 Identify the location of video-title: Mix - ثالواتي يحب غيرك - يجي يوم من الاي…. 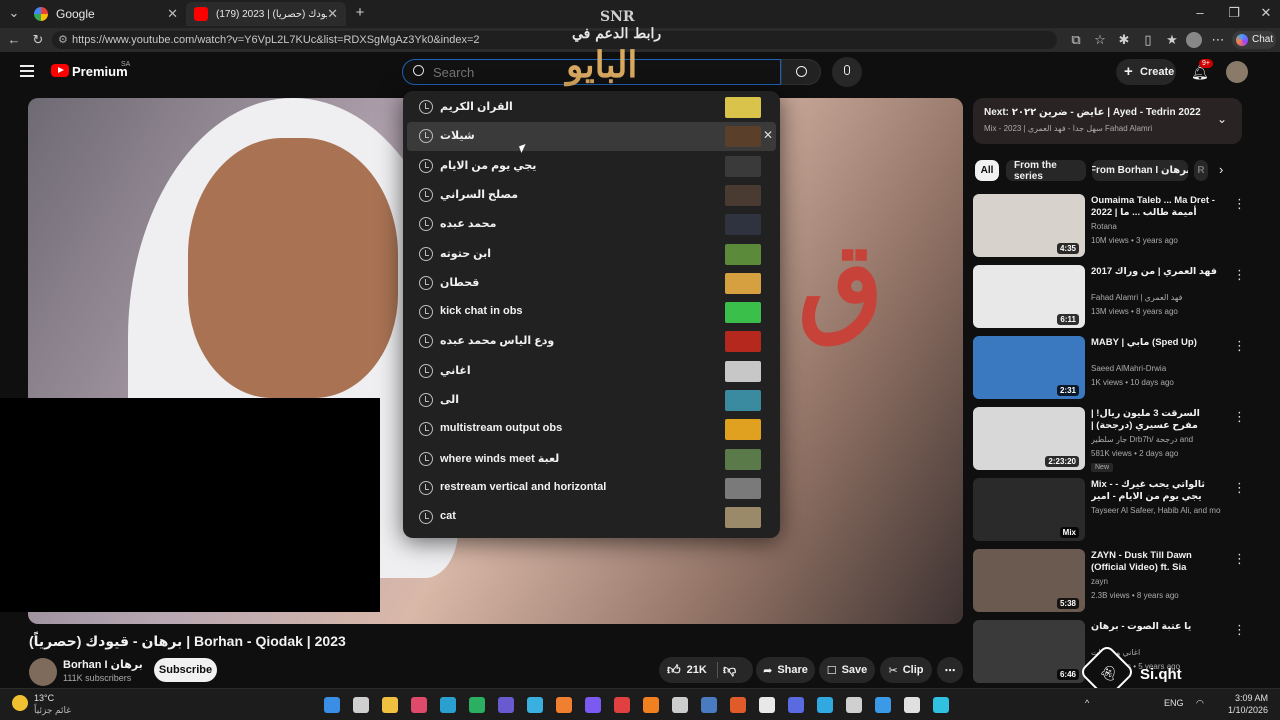
(1156, 491).